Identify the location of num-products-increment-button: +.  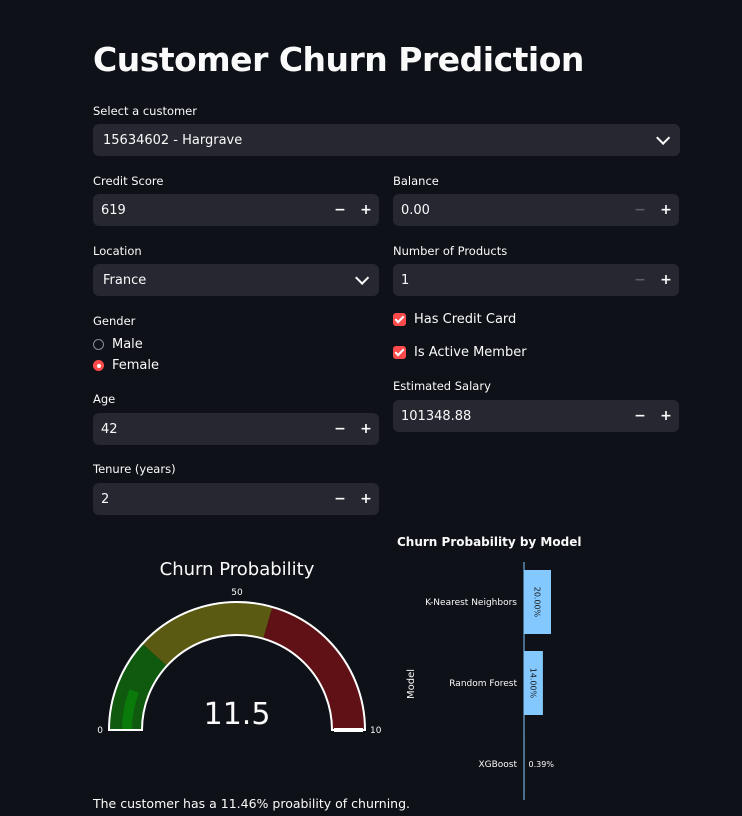
(666, 280).